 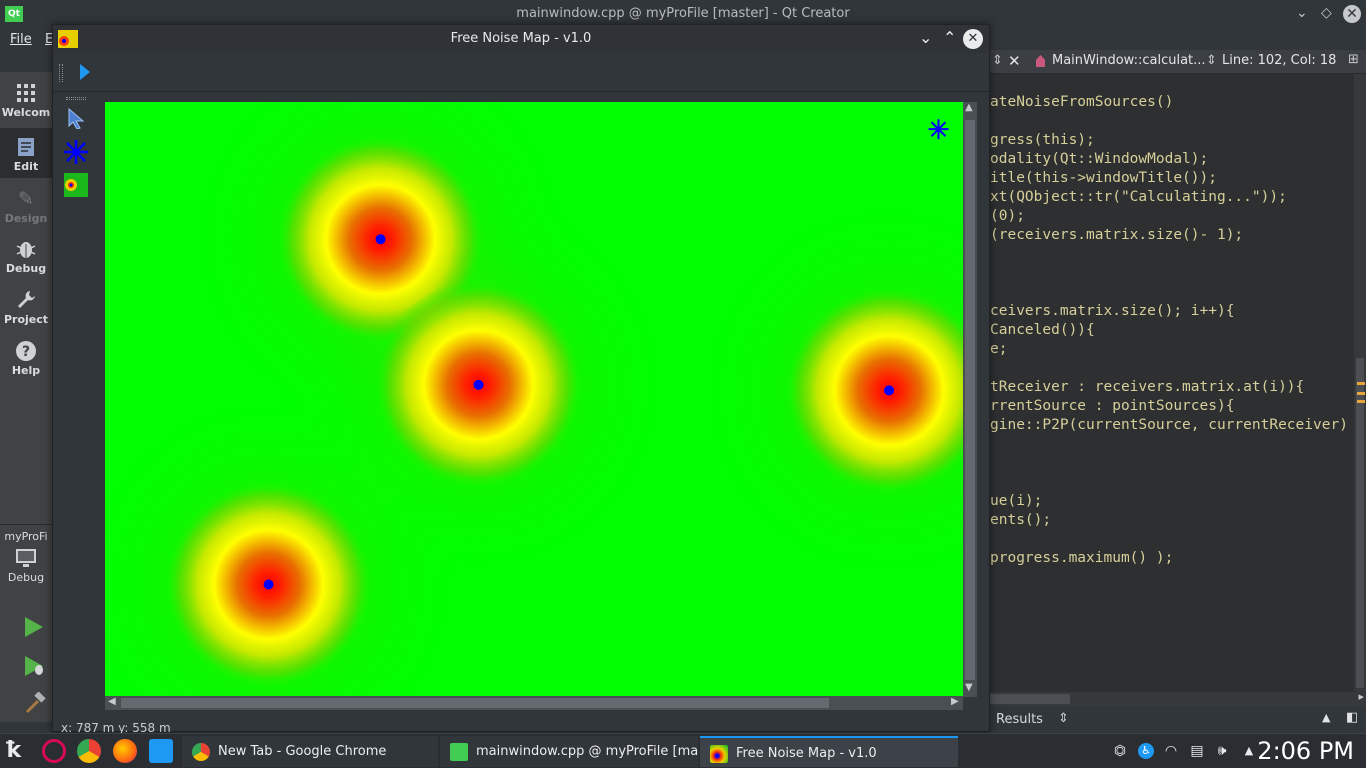 I want to click on debian-icon, so click(x=54, y=751).